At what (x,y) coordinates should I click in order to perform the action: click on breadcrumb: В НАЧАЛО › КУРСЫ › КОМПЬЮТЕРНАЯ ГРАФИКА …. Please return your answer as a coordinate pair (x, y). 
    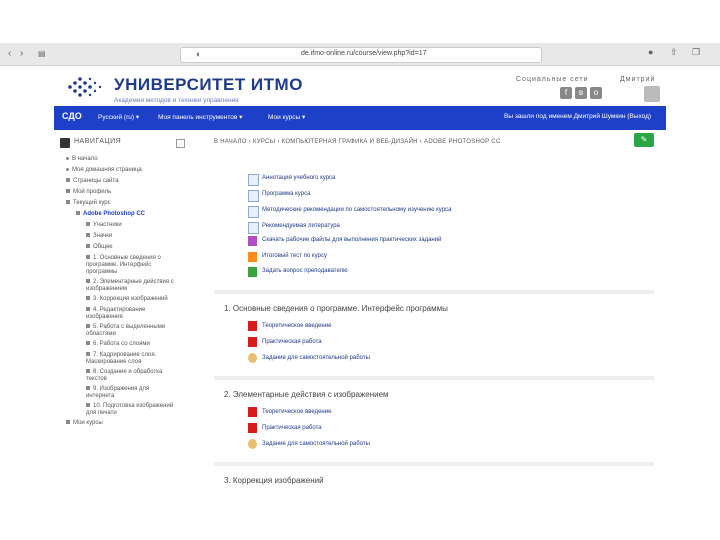
    Looking at the image, I should click on (357, 142).